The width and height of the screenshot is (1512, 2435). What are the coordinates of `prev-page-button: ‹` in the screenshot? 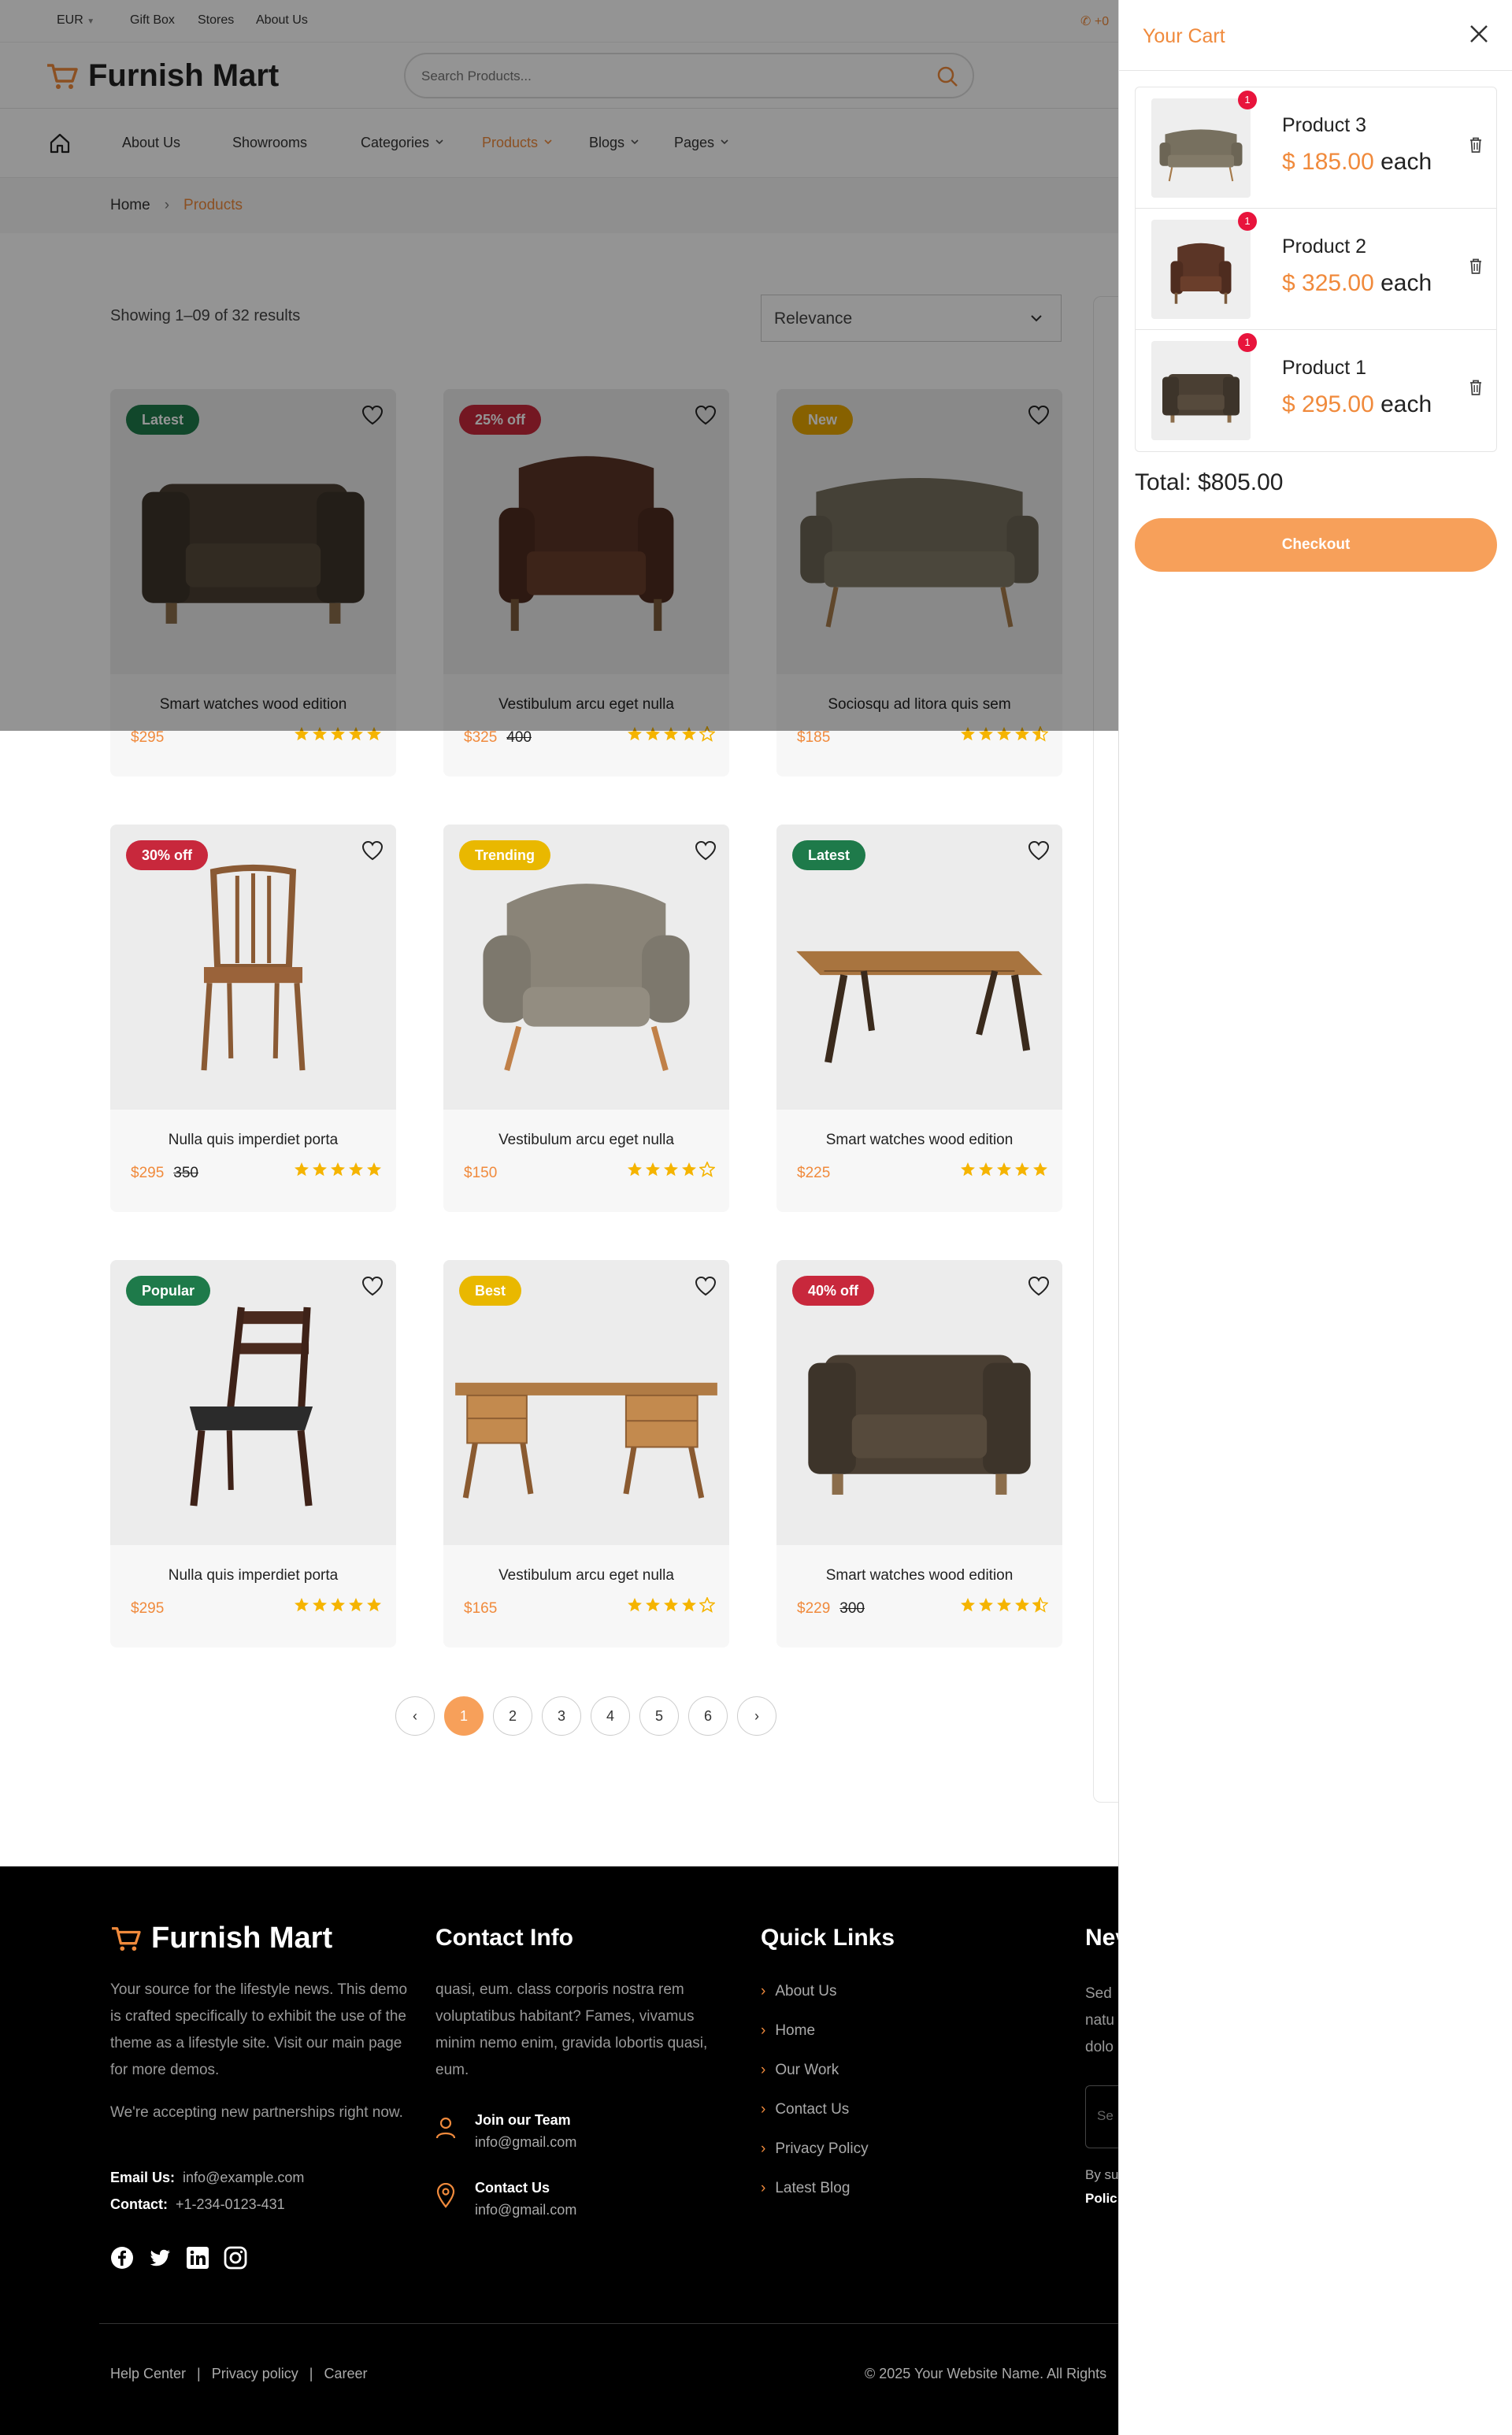 It's located at (415, 1716).